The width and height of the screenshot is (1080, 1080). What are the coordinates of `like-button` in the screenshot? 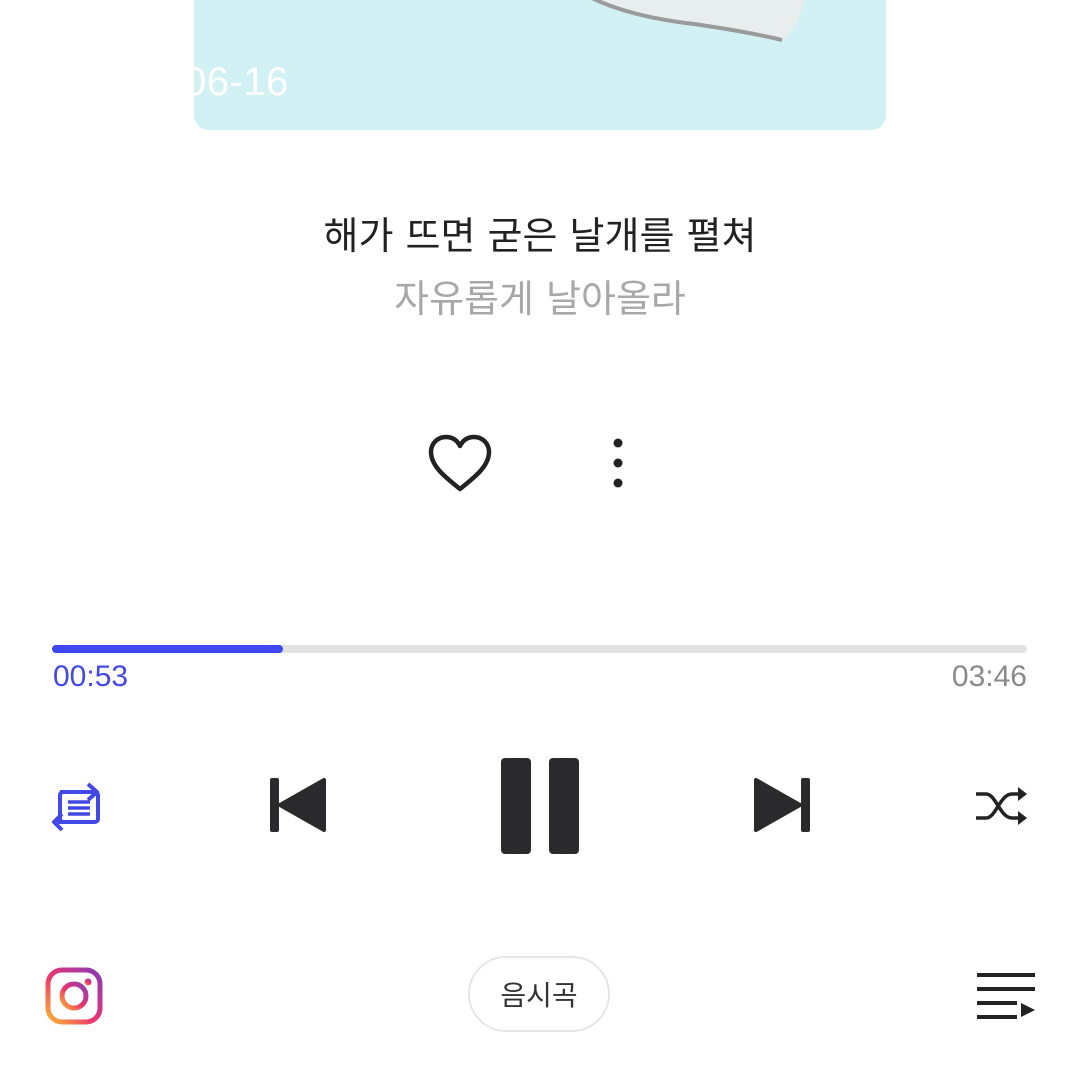 It's located at (460, 463).